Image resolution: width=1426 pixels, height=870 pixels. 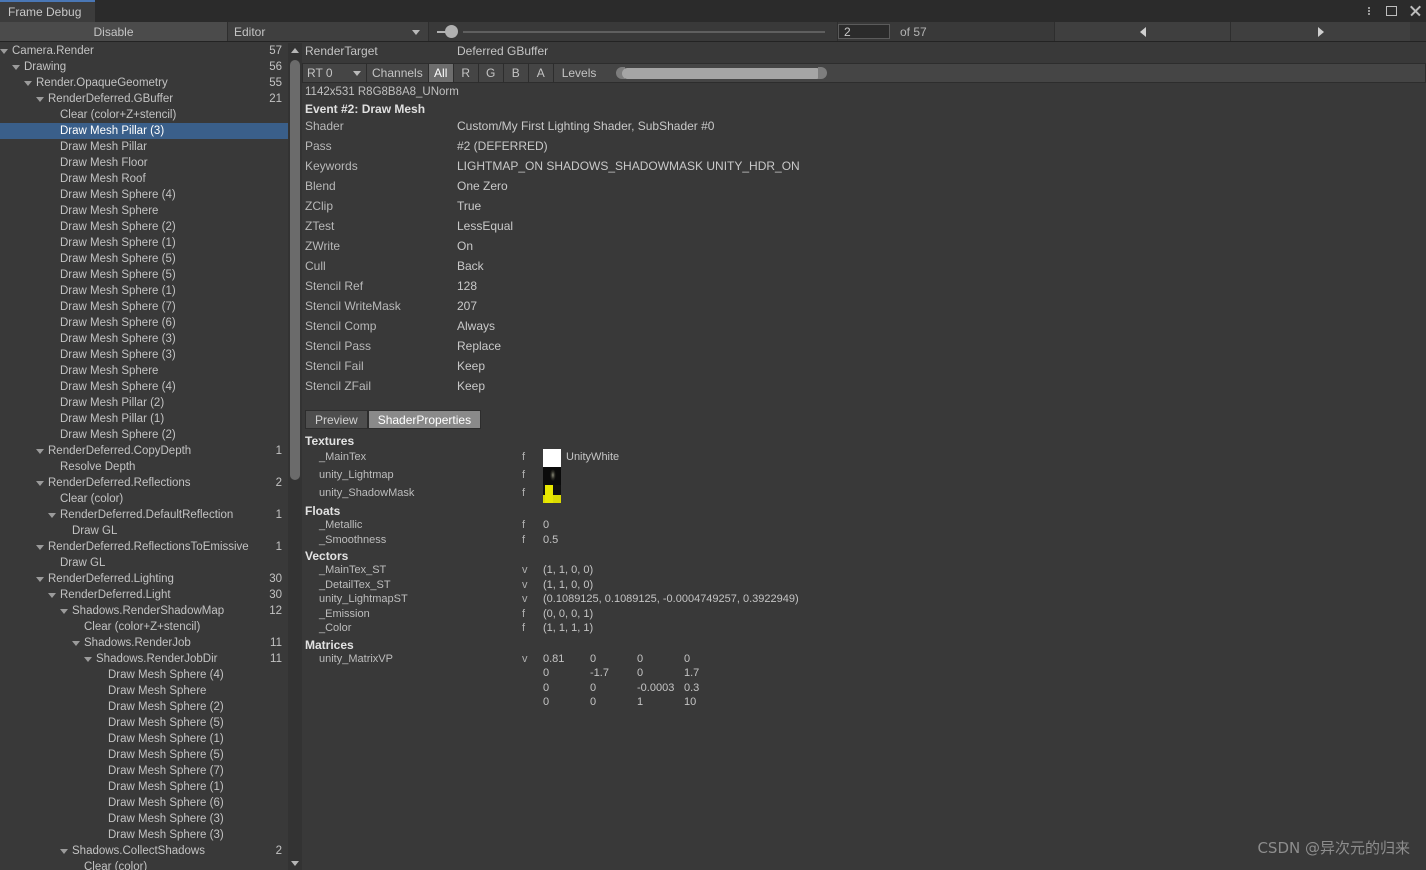 I want to click on scrollbar-thumb, so click(x=295, y=270).